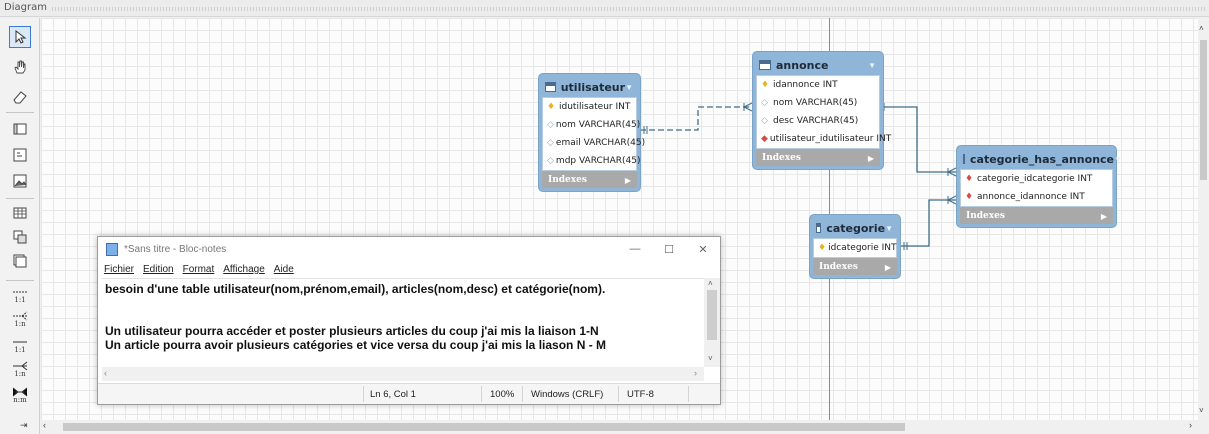 This screenshot has width=1209, height=434. I want to click on column-name: mdp VARCHAR(45), so click(598, 161).